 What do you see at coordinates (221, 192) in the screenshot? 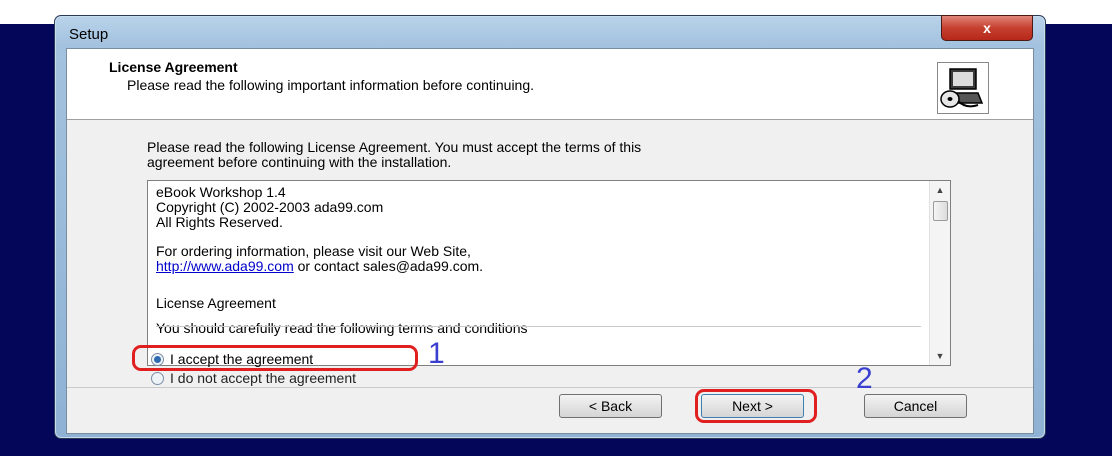
I see `license-line-product: eBook Workshop 1.4` at bounding box center [221, 192].